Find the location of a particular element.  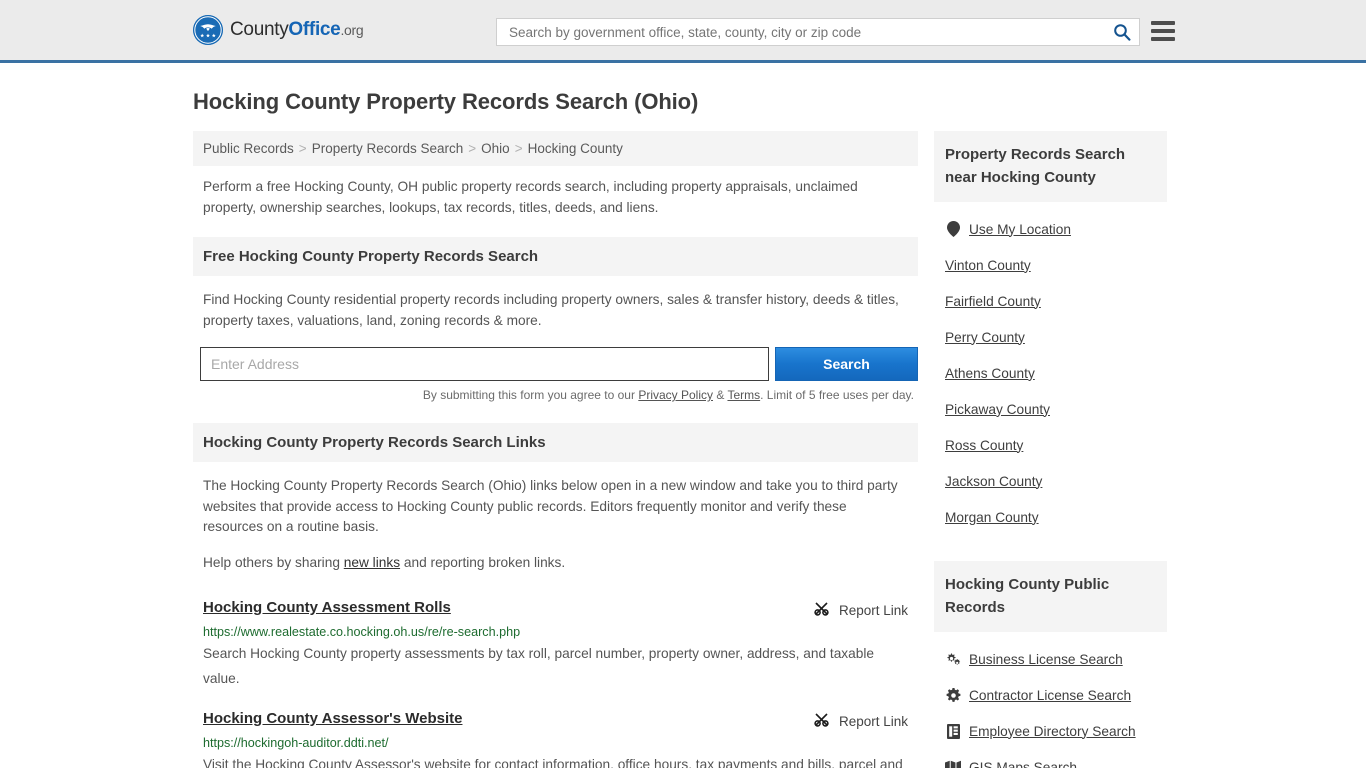

site-logo: CountyOffice.org is located at coordinates (278, 30).